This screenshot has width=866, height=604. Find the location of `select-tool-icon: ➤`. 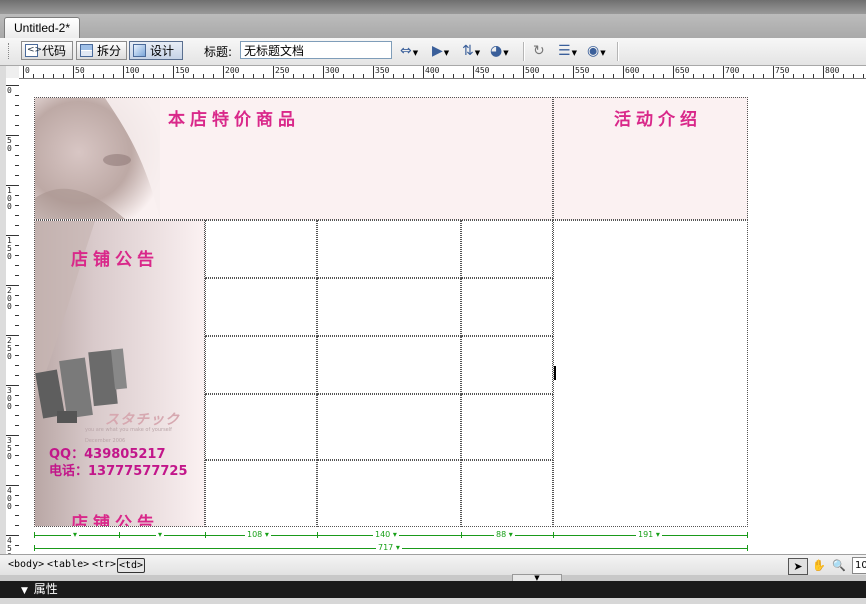

select-tool-icon: ➤ is located at coordinates (798, 566).